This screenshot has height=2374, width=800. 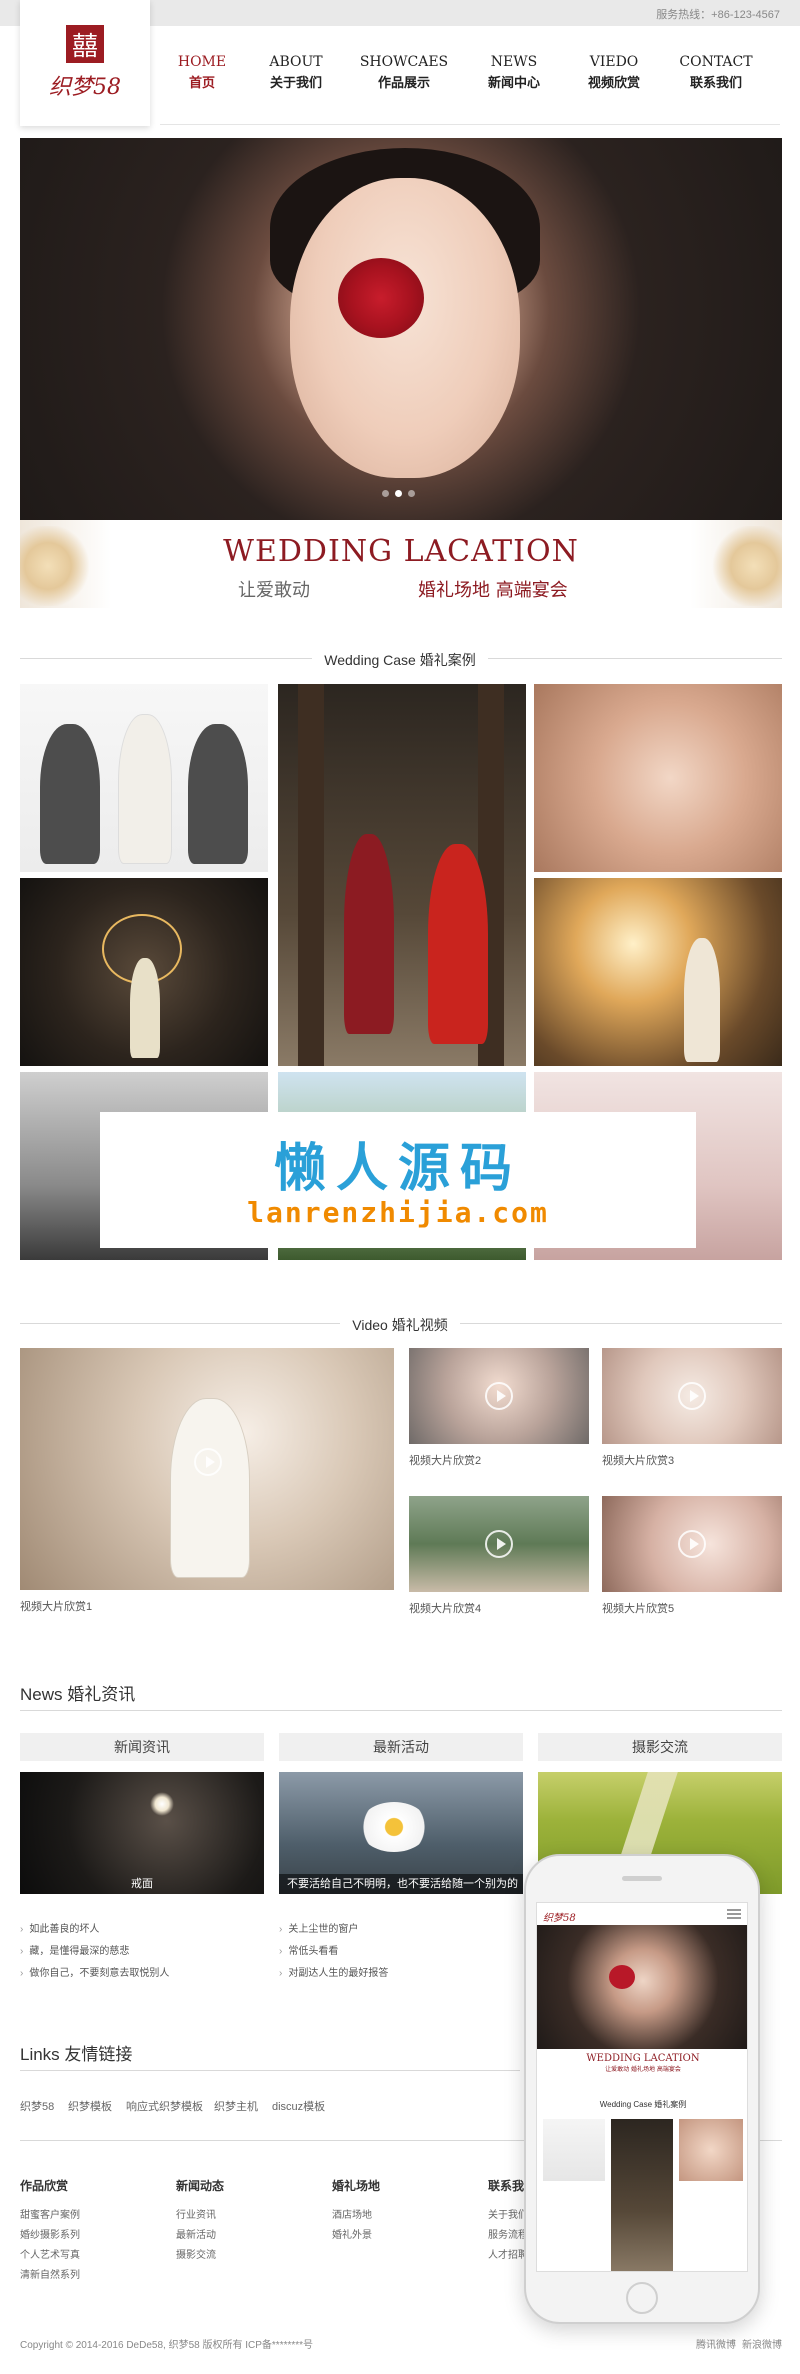 I want to click on news-item: 如此善良的坏人, so click(x=59, y=1927).